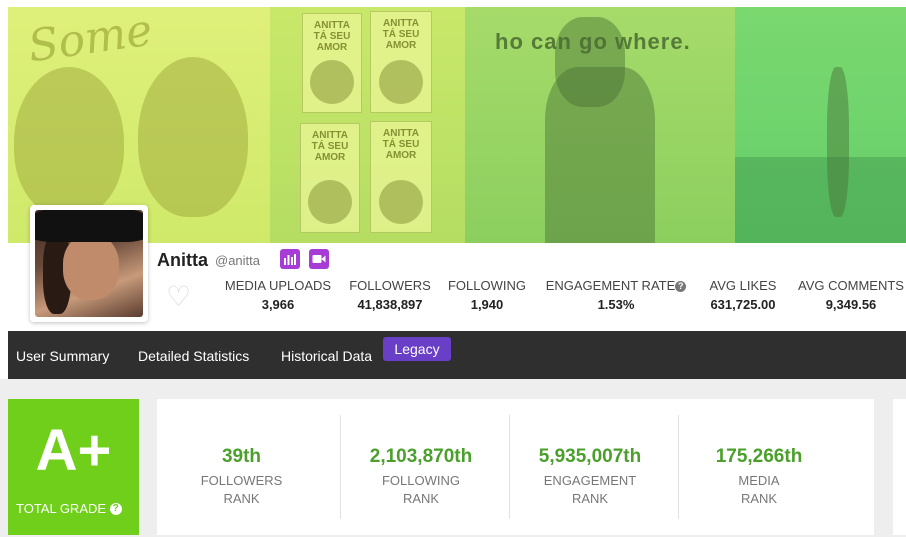 This screenshot has width=906, height=537. Describe the element at coordinates (743, 295) in the screenshot. I see `stat-avg-likes: AVG LIKES 631,725.00` at that location.